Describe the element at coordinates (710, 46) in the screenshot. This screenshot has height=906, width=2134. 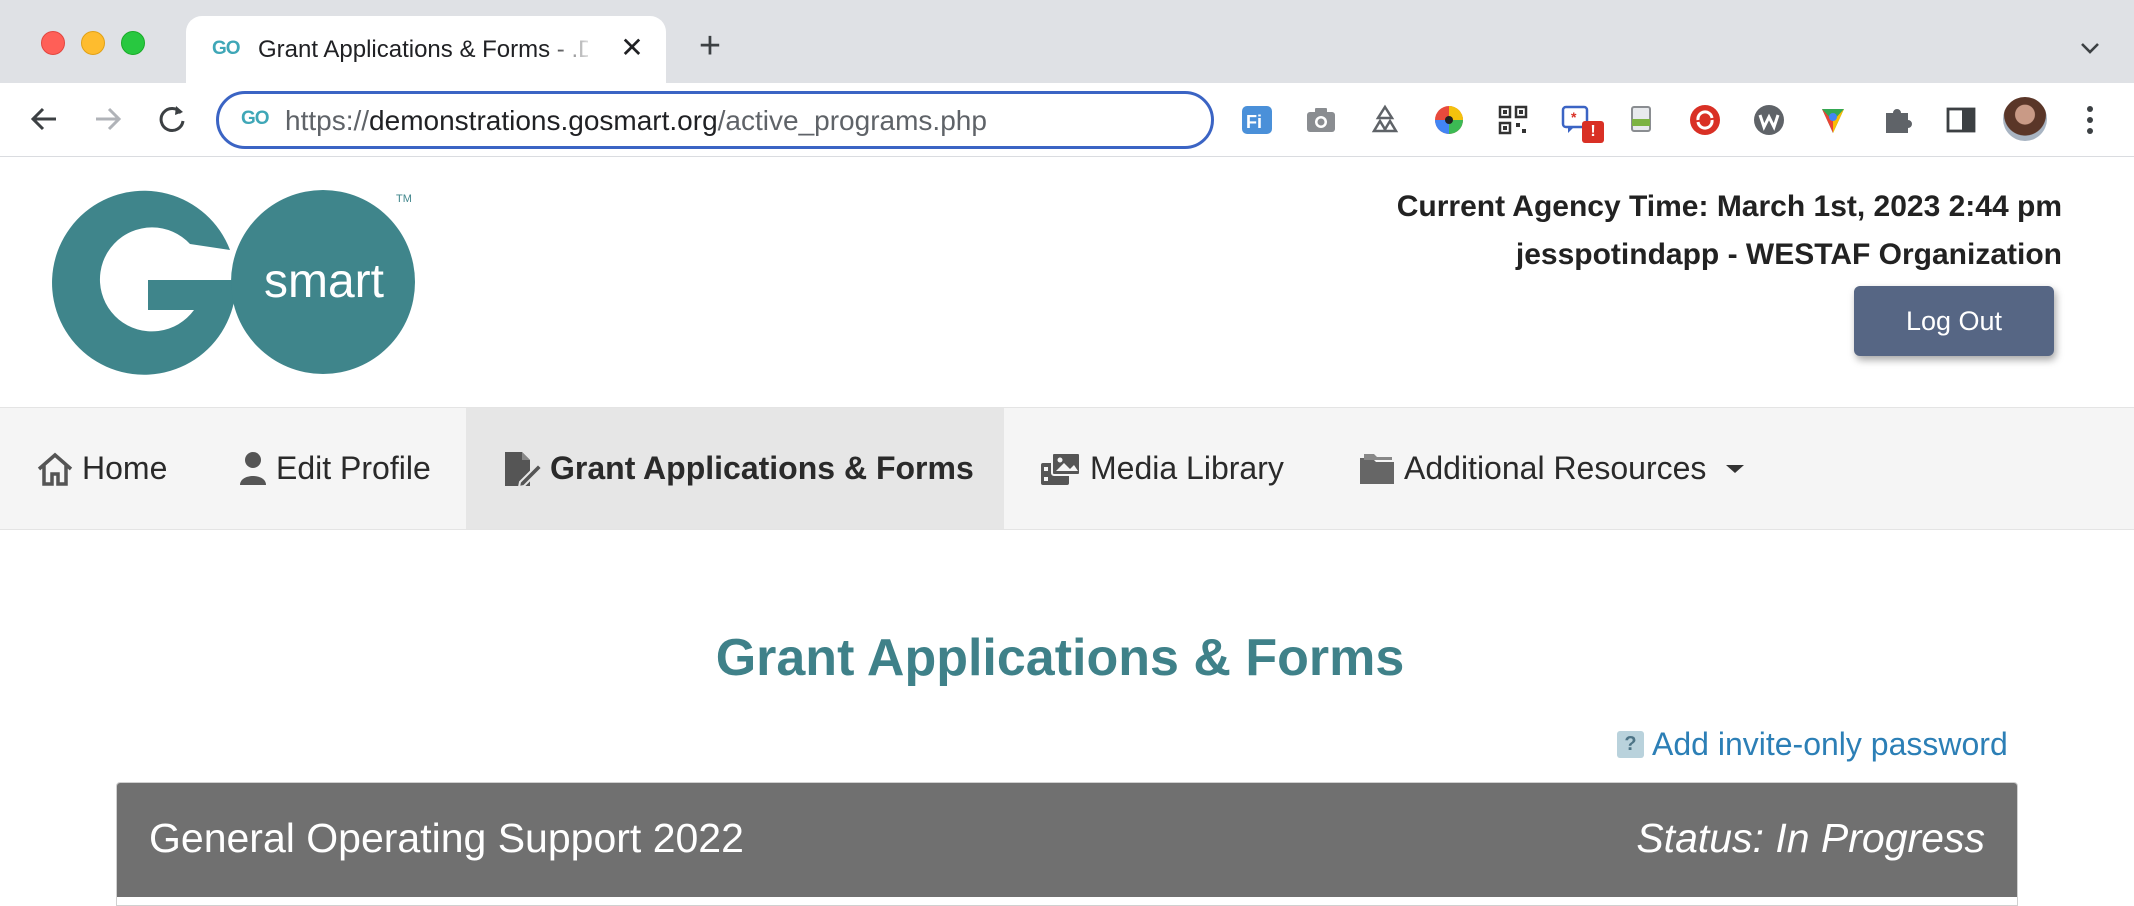
I see `new-tab-icon: +` at that location.